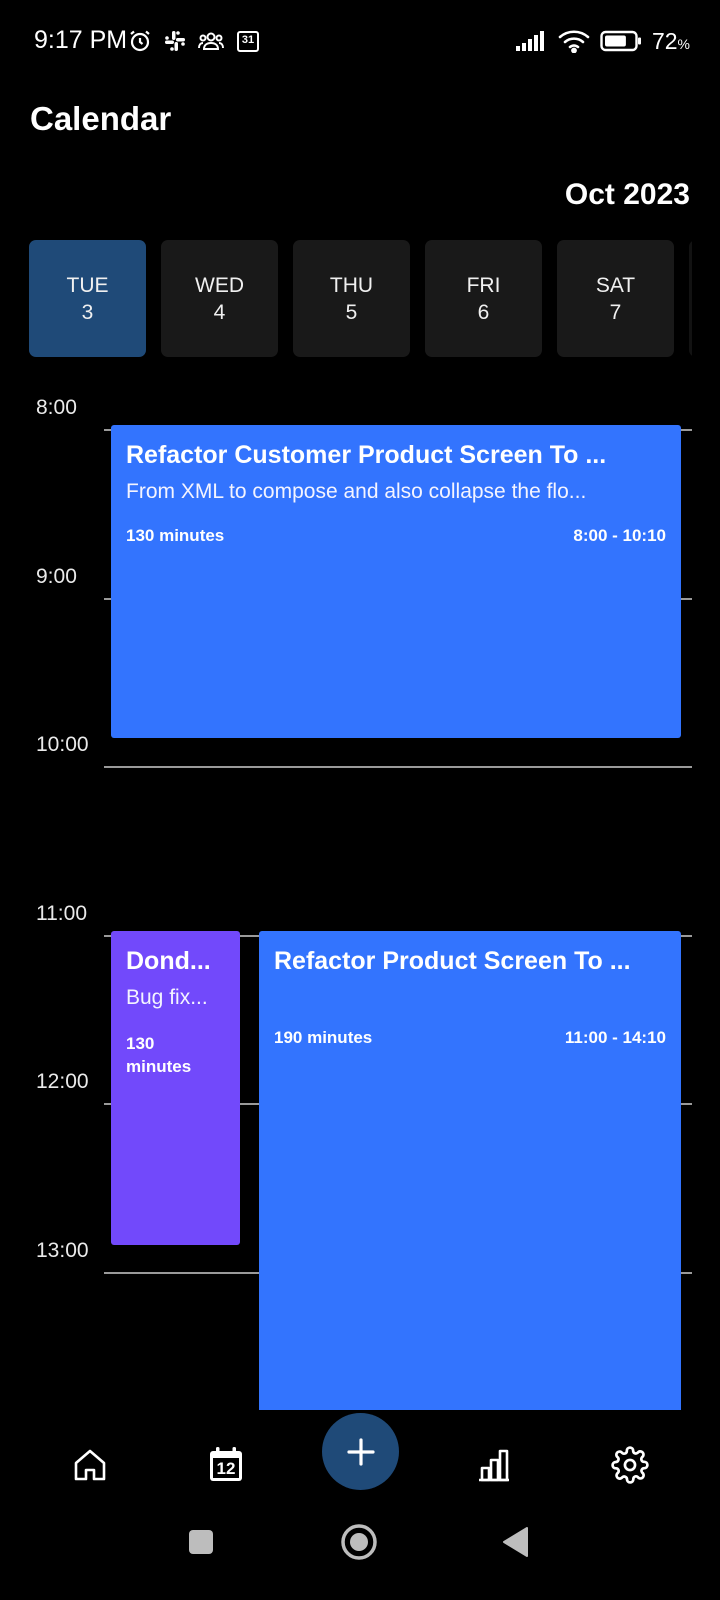 This screenshot has width=720, height=1600. I want to click on group-icon, so click(211, 41).